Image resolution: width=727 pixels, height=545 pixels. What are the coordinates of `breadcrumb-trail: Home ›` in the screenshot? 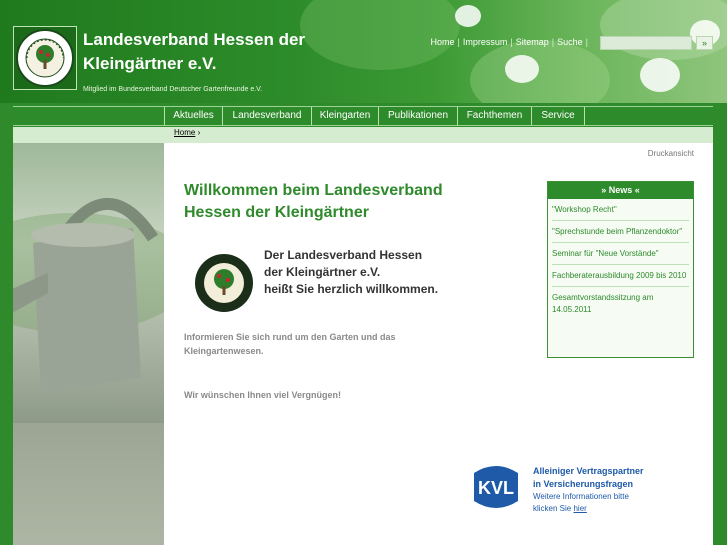 It's located at (187, 132).